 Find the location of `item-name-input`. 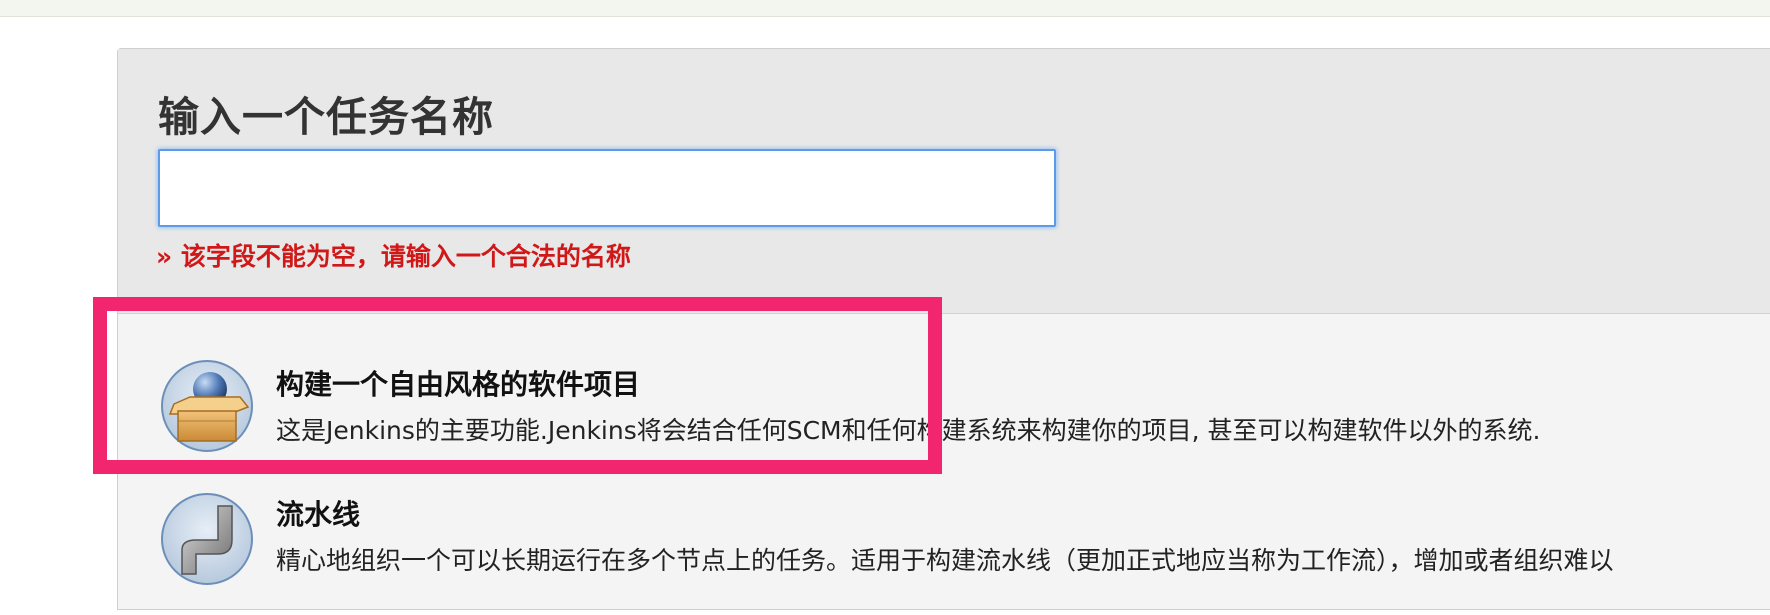

item-name-input is located at coordinates (607, 188).